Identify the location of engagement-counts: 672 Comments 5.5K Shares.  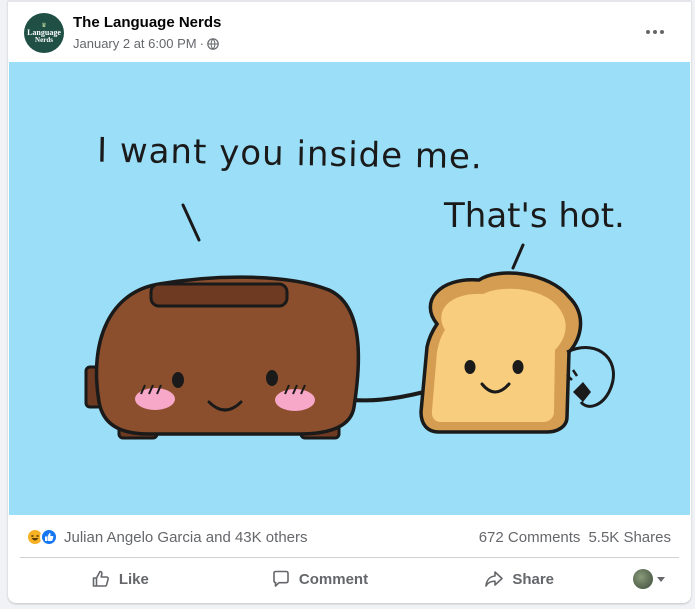
(575, 537).